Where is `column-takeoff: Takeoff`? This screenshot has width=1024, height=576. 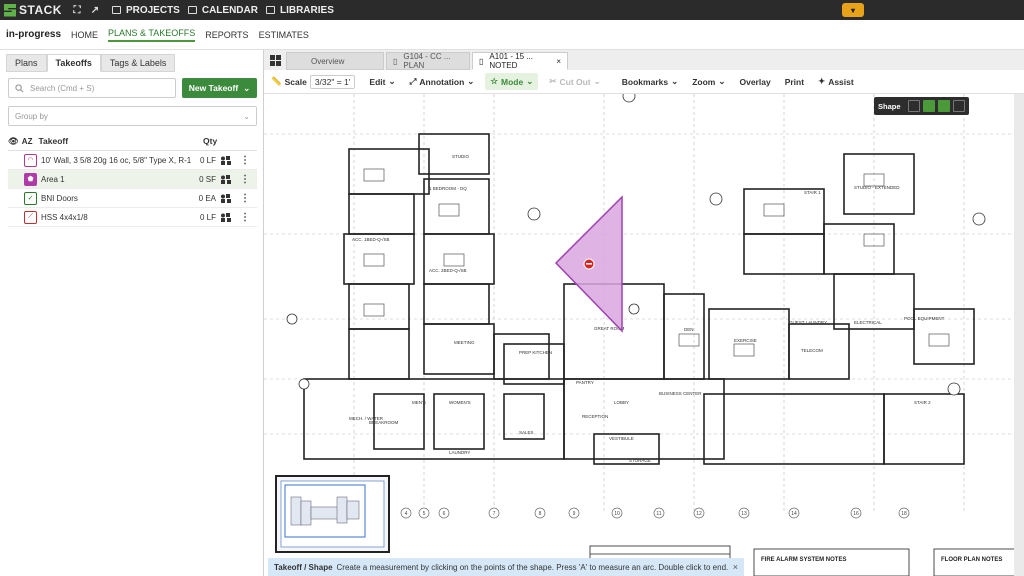
column-takeoff: Takeoff is located at coordinates (53, 141).